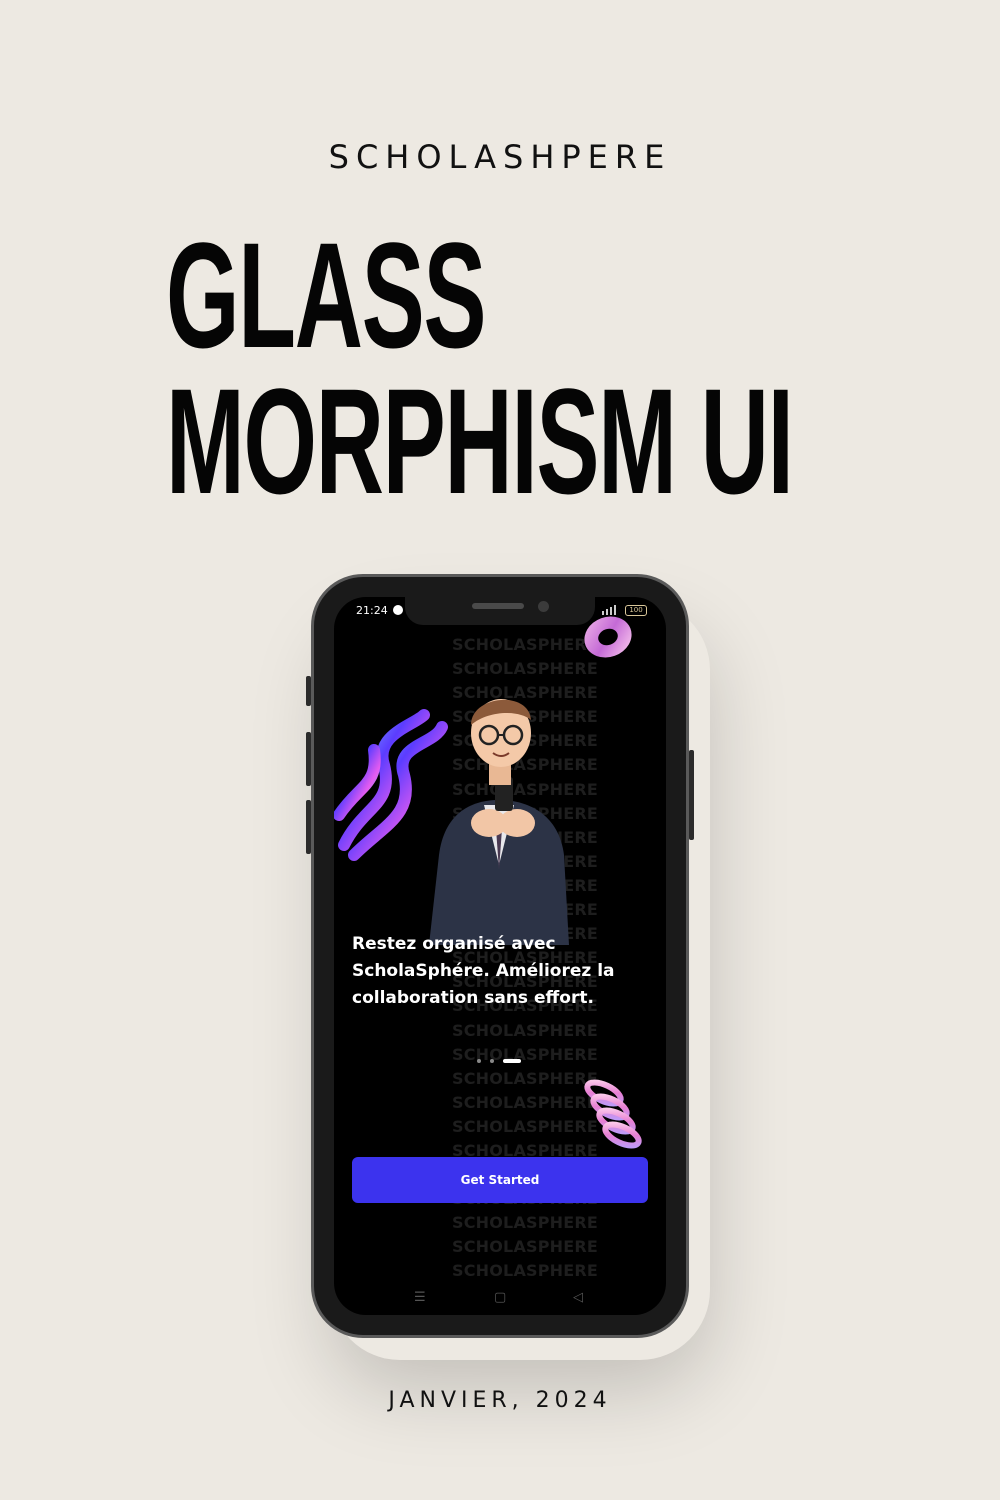  I want to click on brand-name: SCHOLASHPERE, so click(500, 157).